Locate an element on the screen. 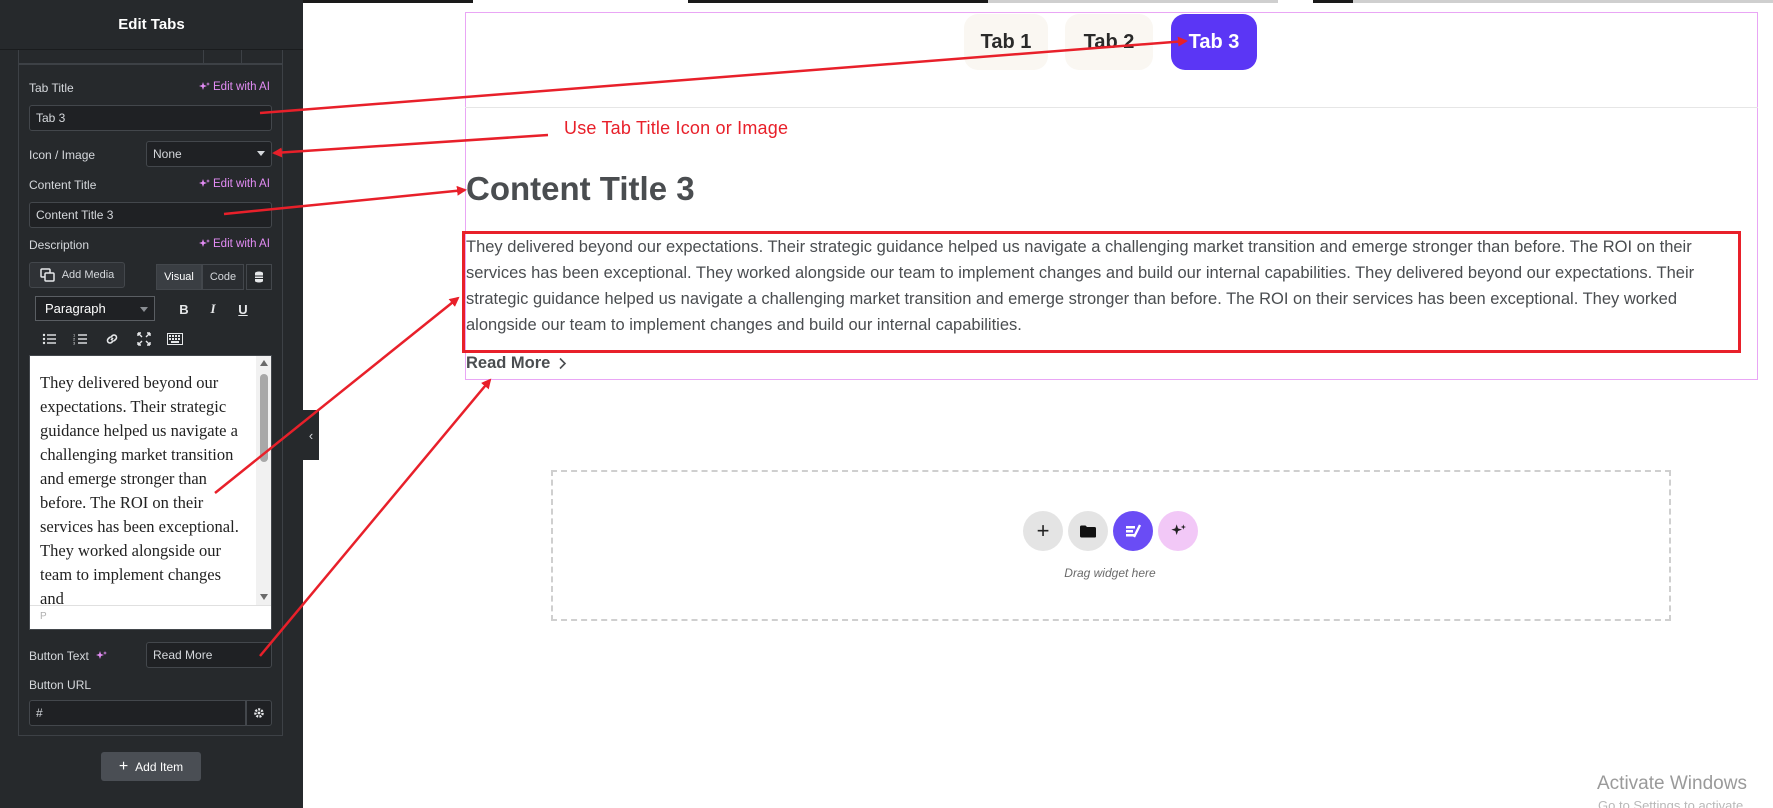 The height and width of the screenshot is (808, 1773). edit-with-ai-description: Edit with AI is located at coordinates (234, 244).